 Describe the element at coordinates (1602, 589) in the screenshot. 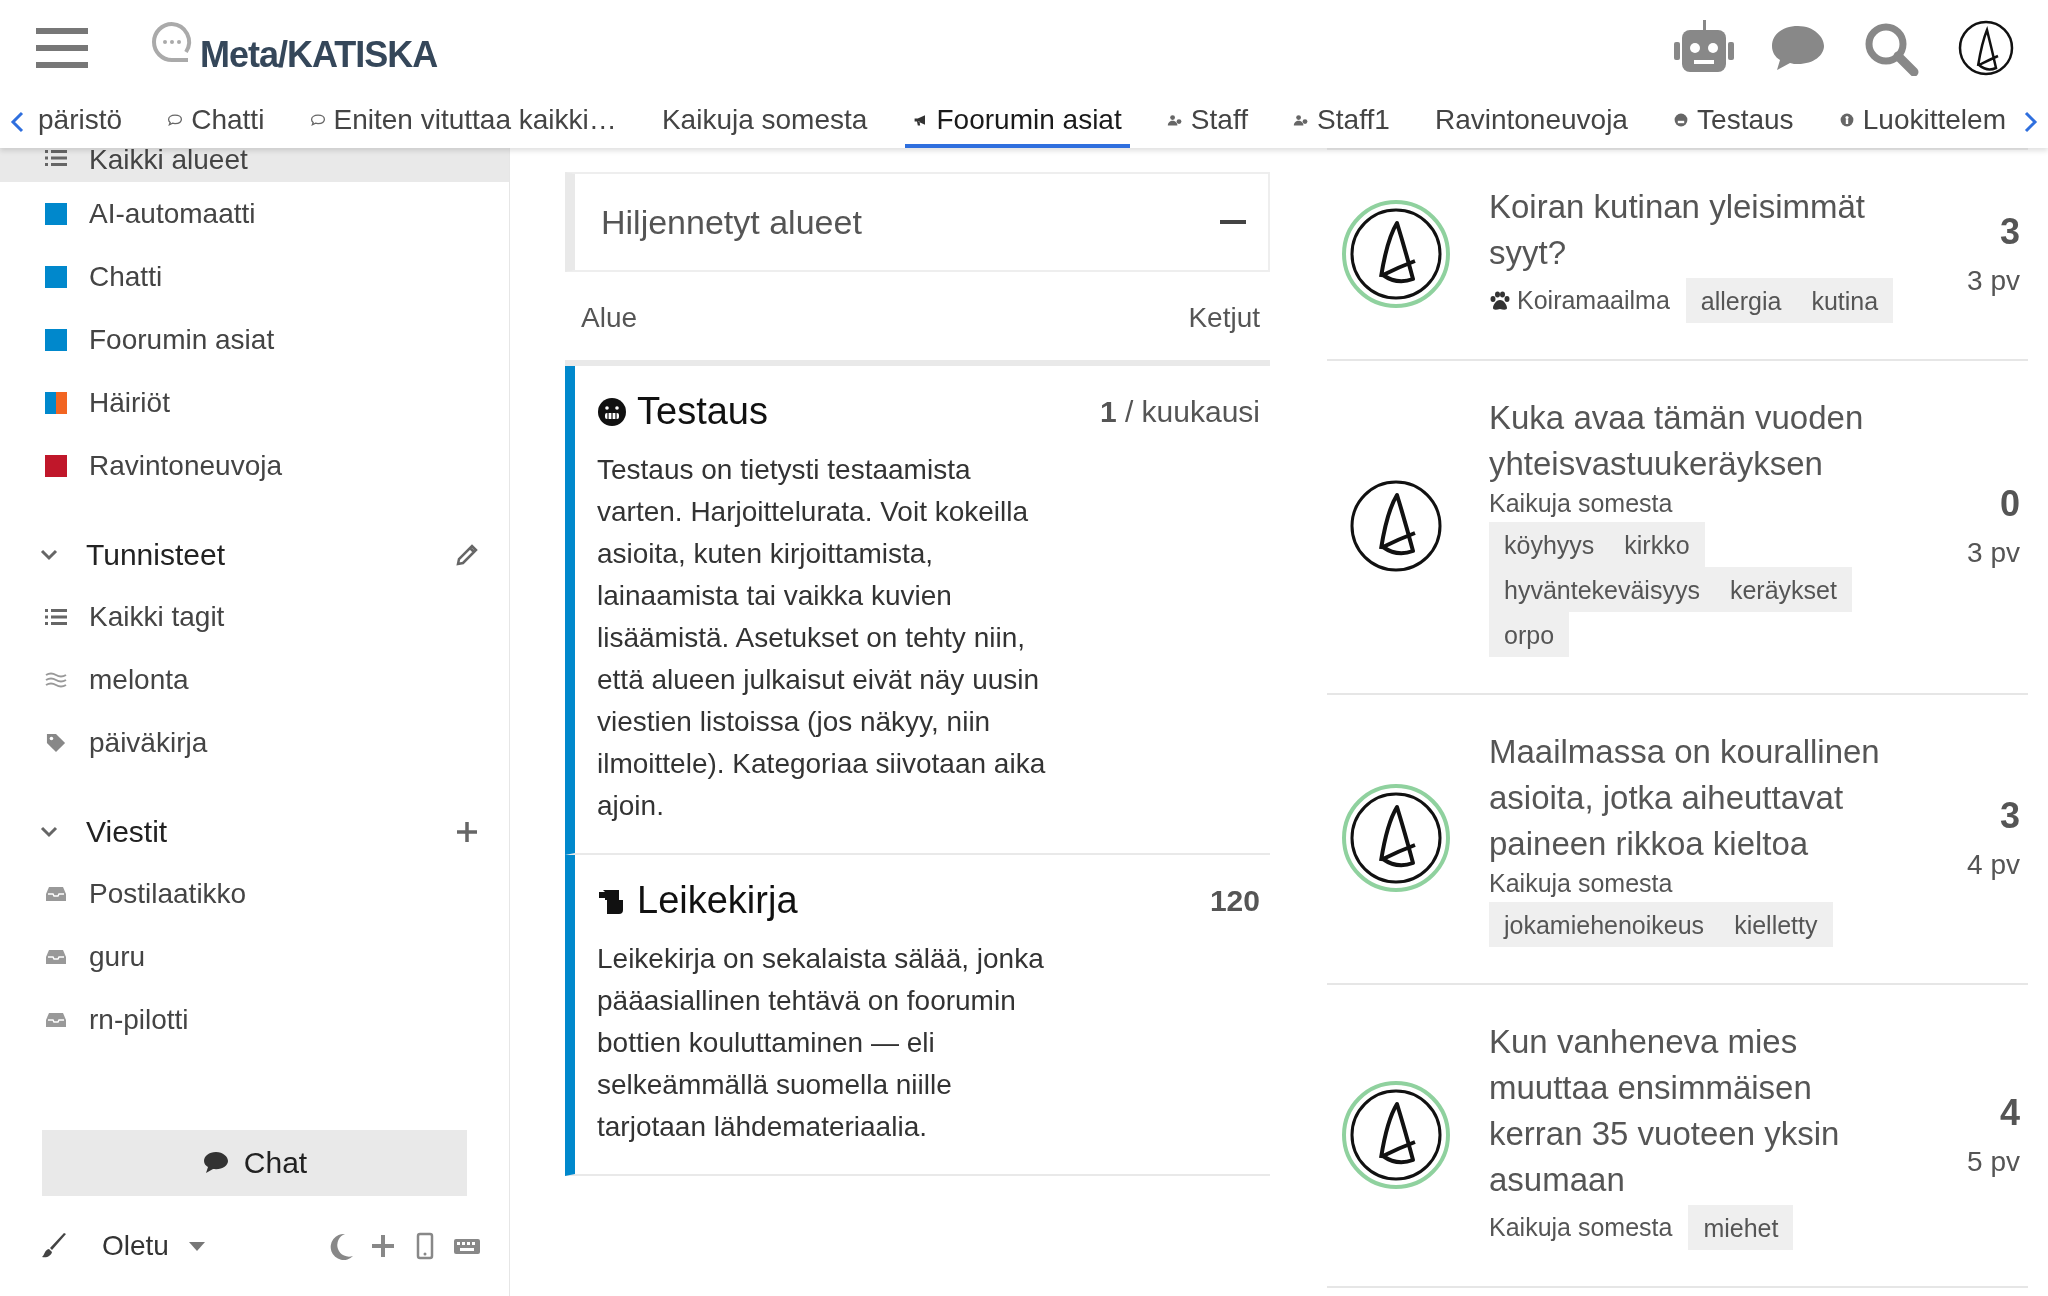

I see `tag: hyväntekeväisyys` at that location.